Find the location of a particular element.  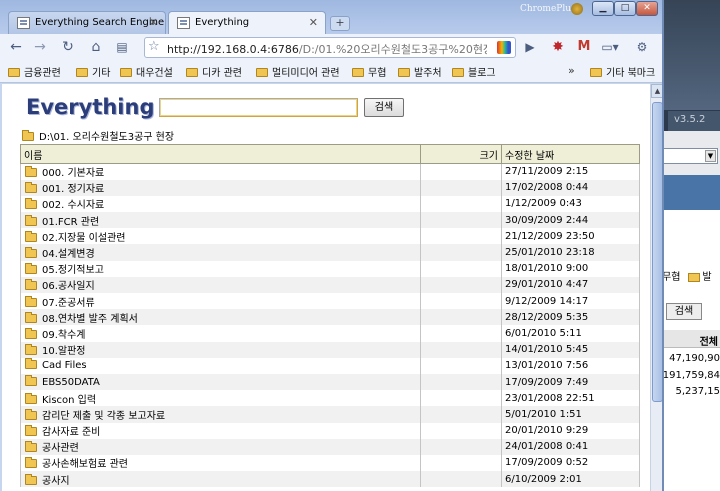

file-name-cell: 04.설계변경 is located at coordinates (220, 252).